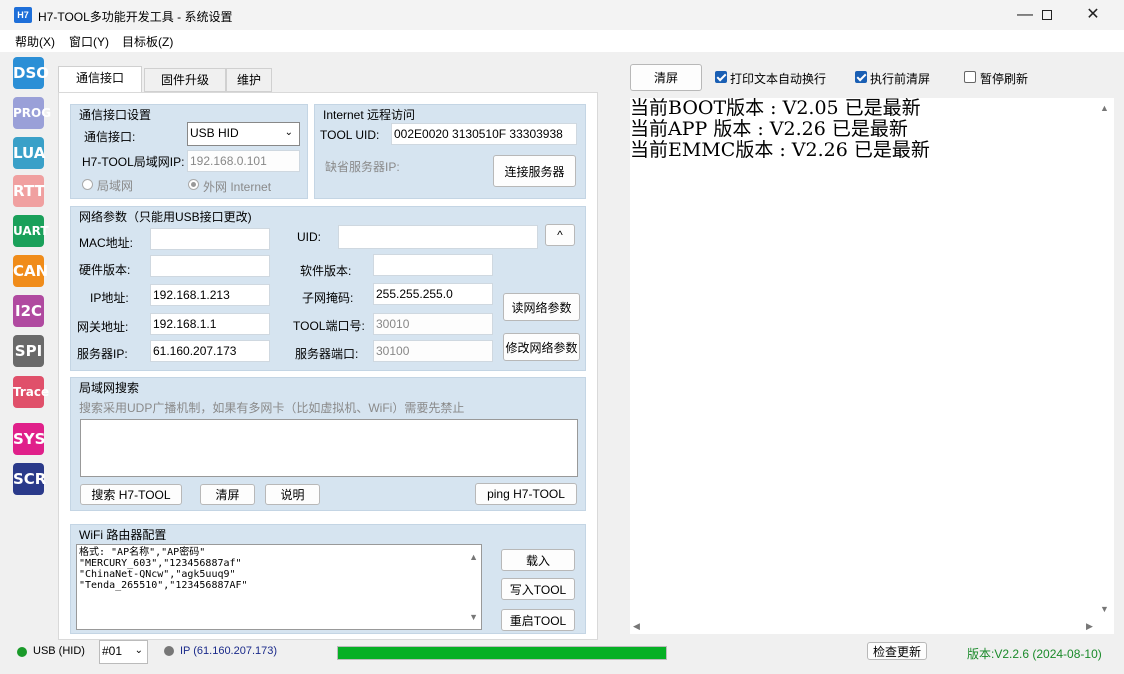  I want to click on version-label: 版本:V2.2.6 (2024-08-10), so click(1034, 654).